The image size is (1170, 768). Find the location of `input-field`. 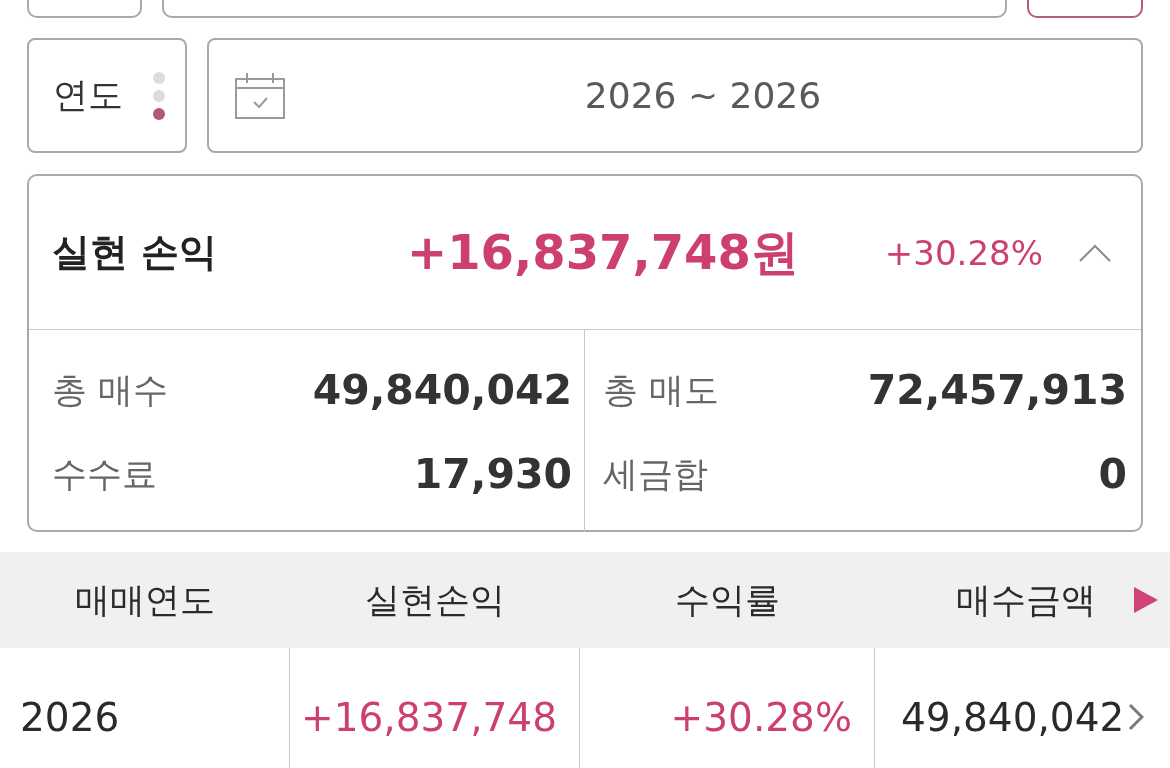

input-field is located at coordinates (584, 9).